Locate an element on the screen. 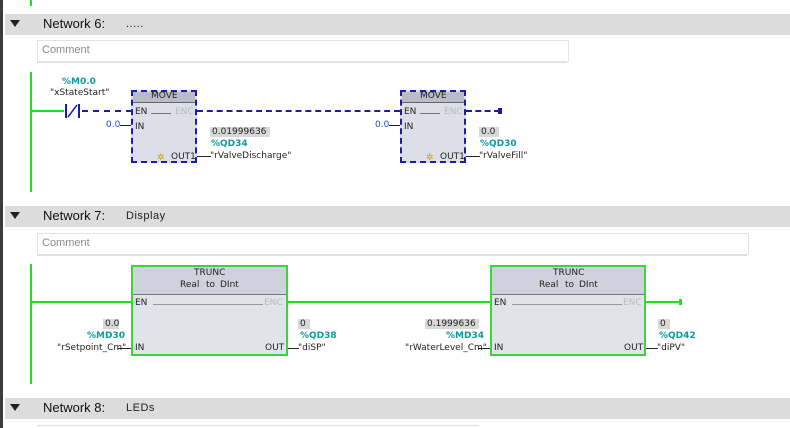 This screenshot has width=790, height=428. trunc-block-2: TRUNC Real to DInt EN ENC IN OUT is located at coordinates (568, 310).